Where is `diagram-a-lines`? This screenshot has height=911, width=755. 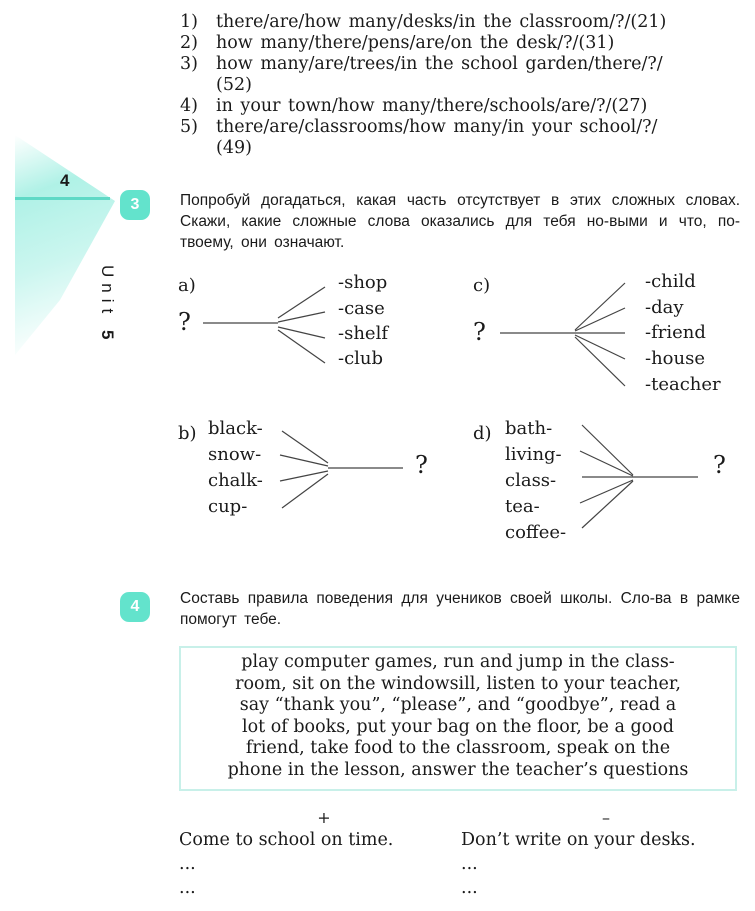 diagram-a-lines is located at coordinates (264, 325).